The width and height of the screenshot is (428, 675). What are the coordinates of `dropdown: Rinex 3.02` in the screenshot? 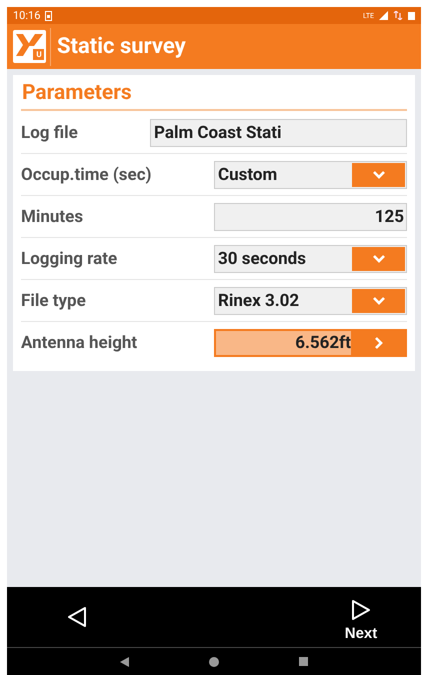 It's located at (310, 300).